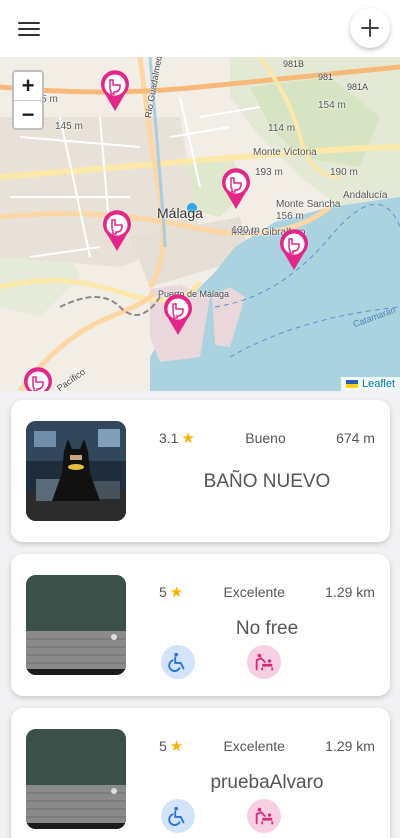 The height and width of the screenshot is (838, 400). Describe the element at coordinates (355, 438) in the screenshot. I see `distance: 674 m` at that location.